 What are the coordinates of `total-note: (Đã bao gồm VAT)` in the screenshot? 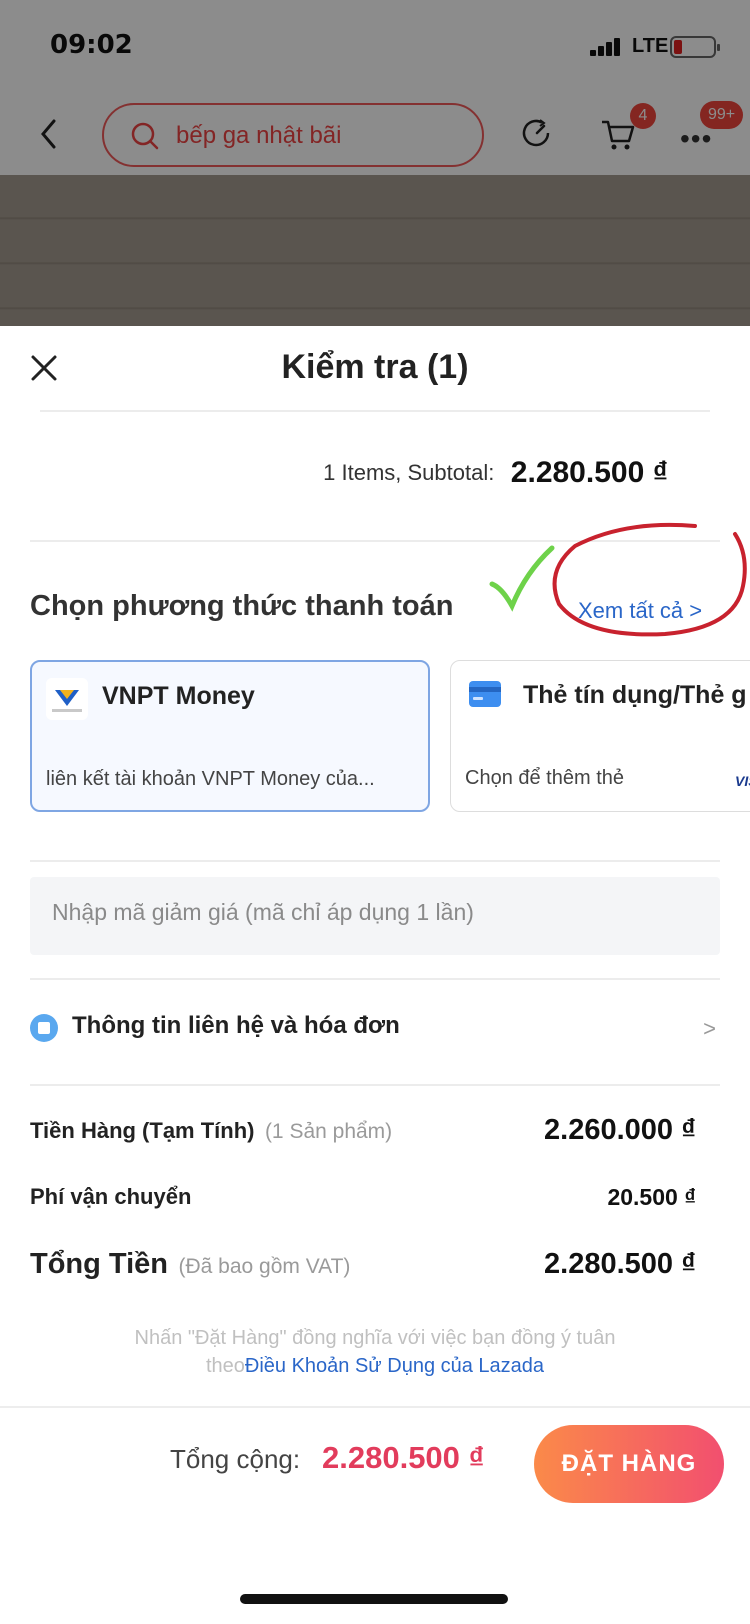 It's located at (264, 1266).